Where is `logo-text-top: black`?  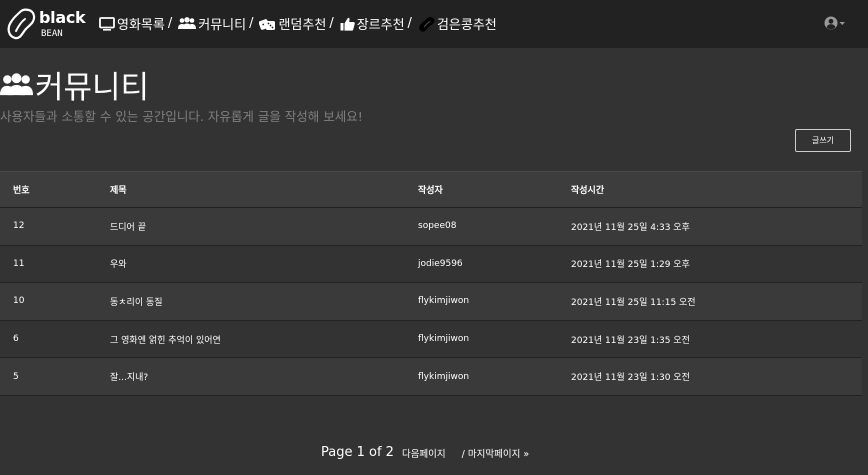 logo-text-top: black is located at coordinates (62, 17).